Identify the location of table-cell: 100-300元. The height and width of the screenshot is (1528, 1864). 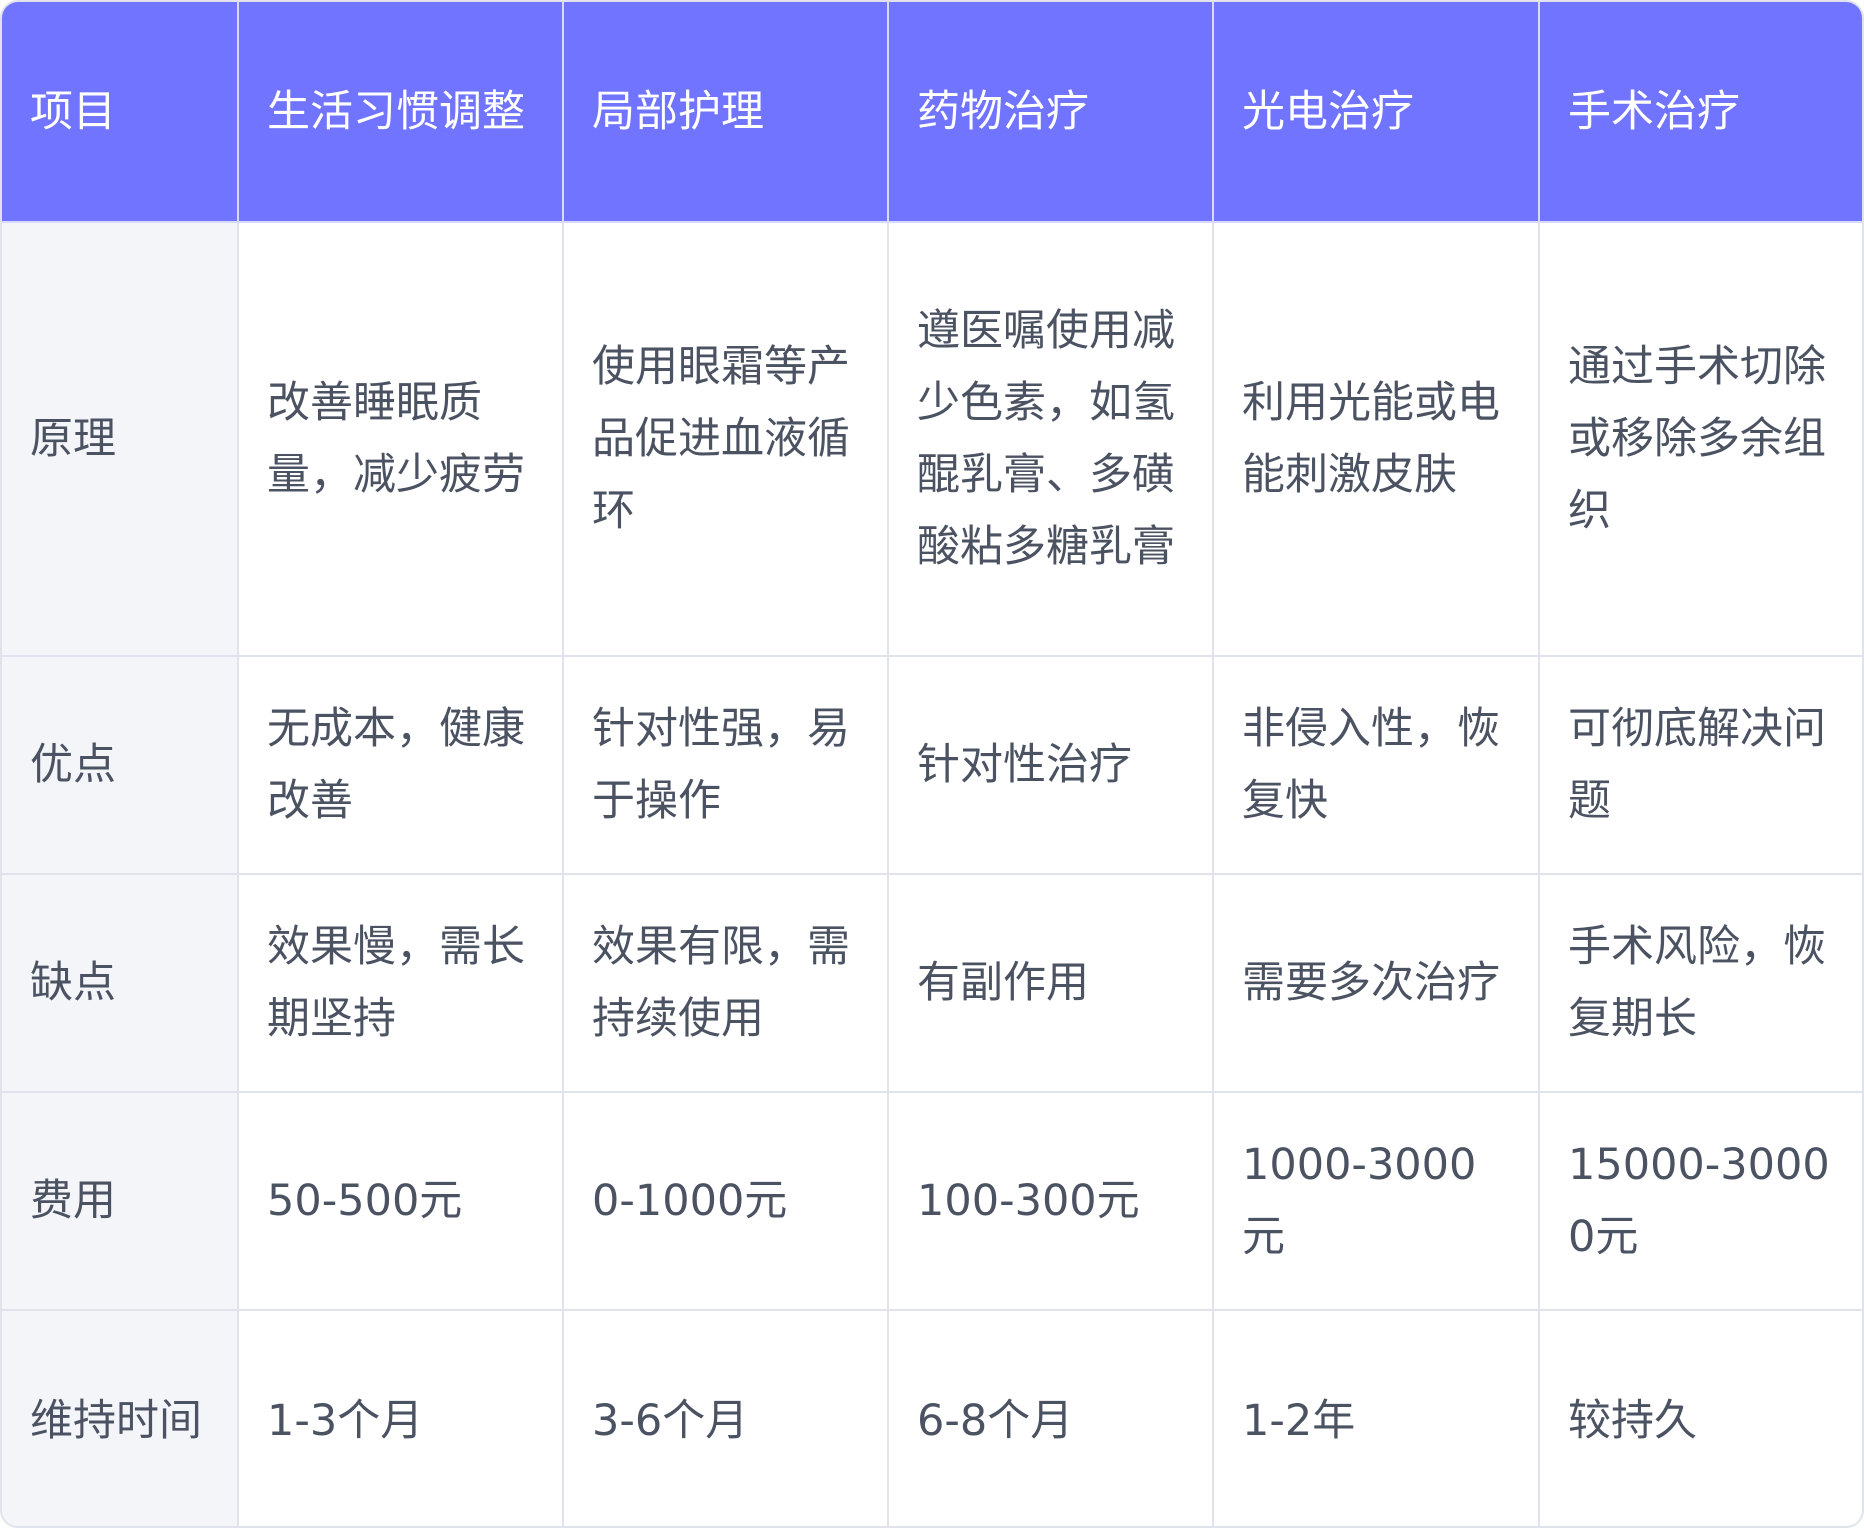
(1051, 1201).